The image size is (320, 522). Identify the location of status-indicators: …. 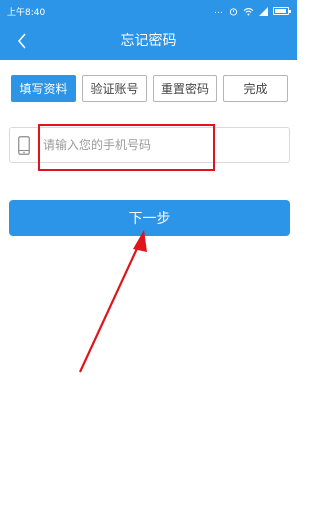
(252, 11).